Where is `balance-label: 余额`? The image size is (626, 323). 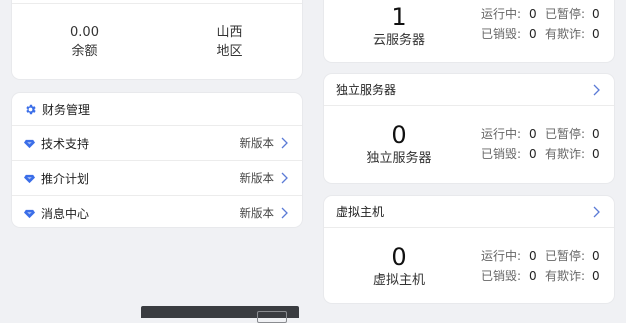
balance-label: 余额 is located at coordinates (84, 51).